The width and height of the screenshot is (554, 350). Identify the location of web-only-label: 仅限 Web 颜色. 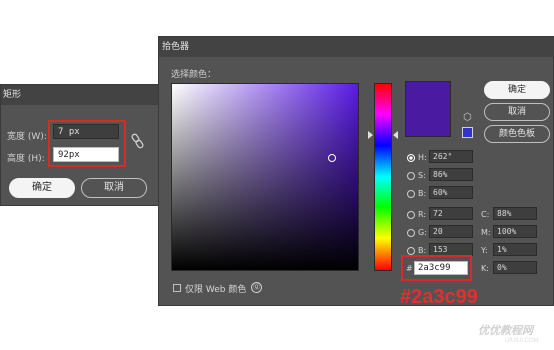
(216, 290).